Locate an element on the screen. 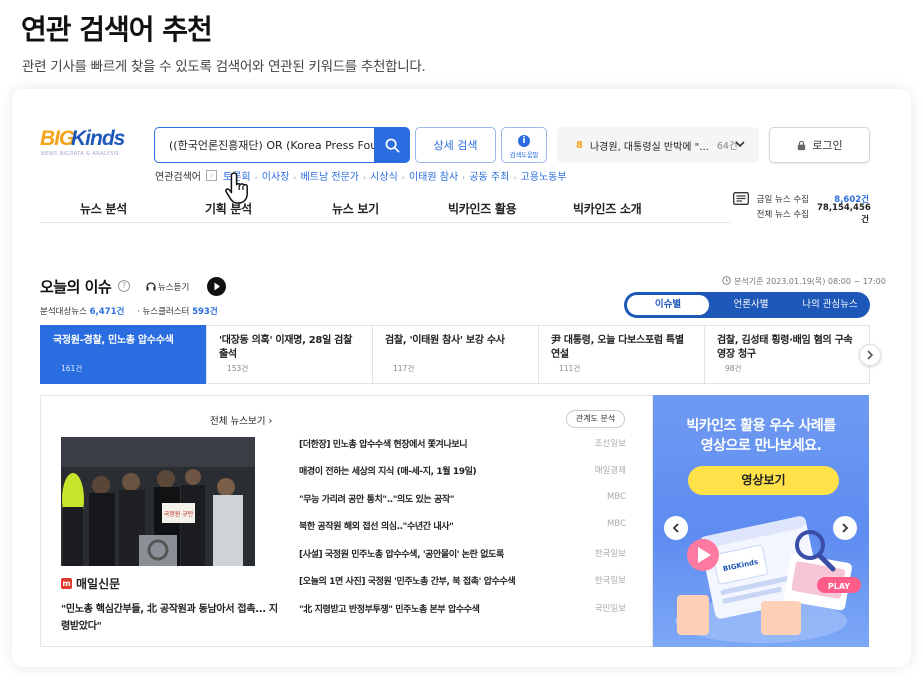  headphones-icon is located at coordinates (151, 286).